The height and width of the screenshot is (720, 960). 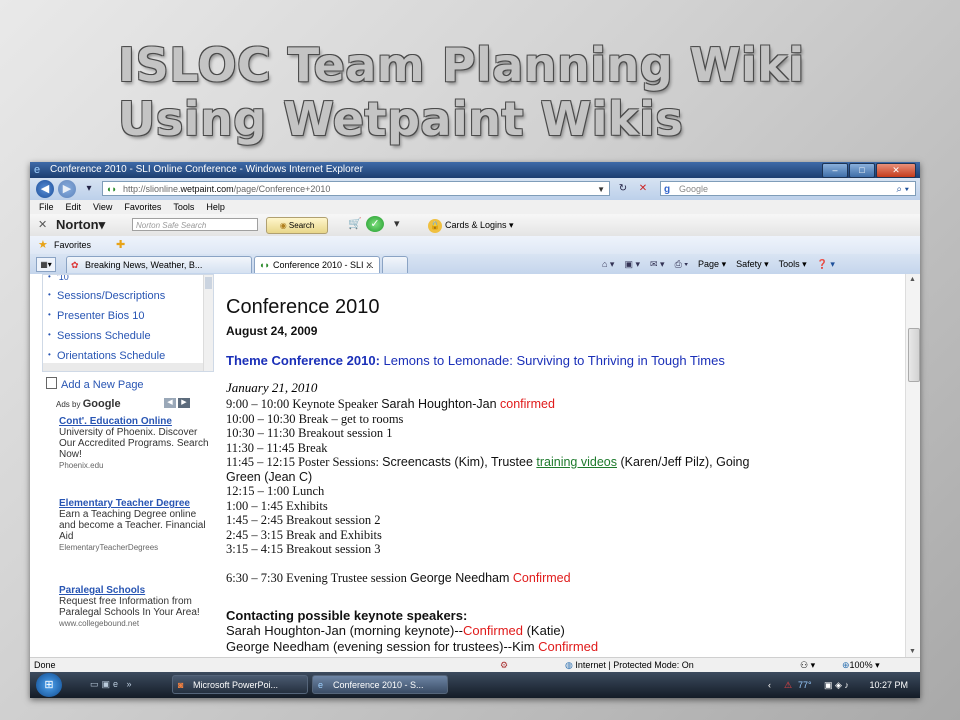 What do you see at coordinates (912, 465) in the screenshot?
I see `page-scrollbar: ▲ ▼` at bounding box center [912, 465].